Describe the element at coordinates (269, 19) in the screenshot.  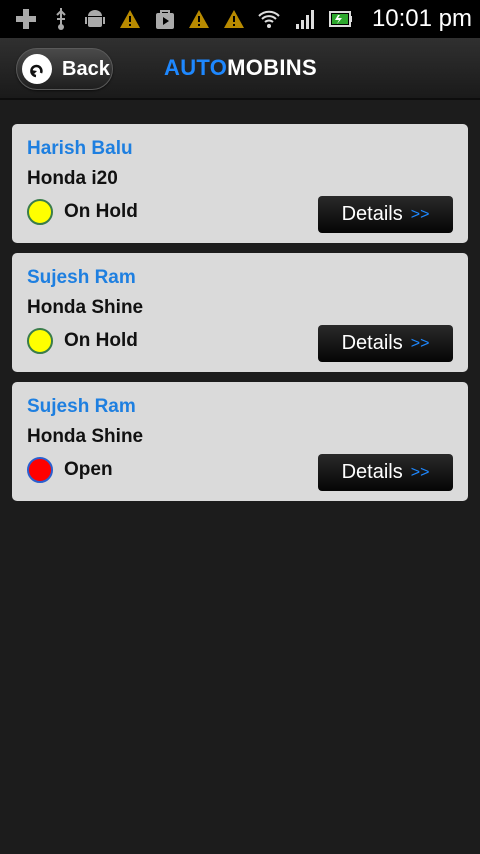
I see `wifi-icon` at that location.